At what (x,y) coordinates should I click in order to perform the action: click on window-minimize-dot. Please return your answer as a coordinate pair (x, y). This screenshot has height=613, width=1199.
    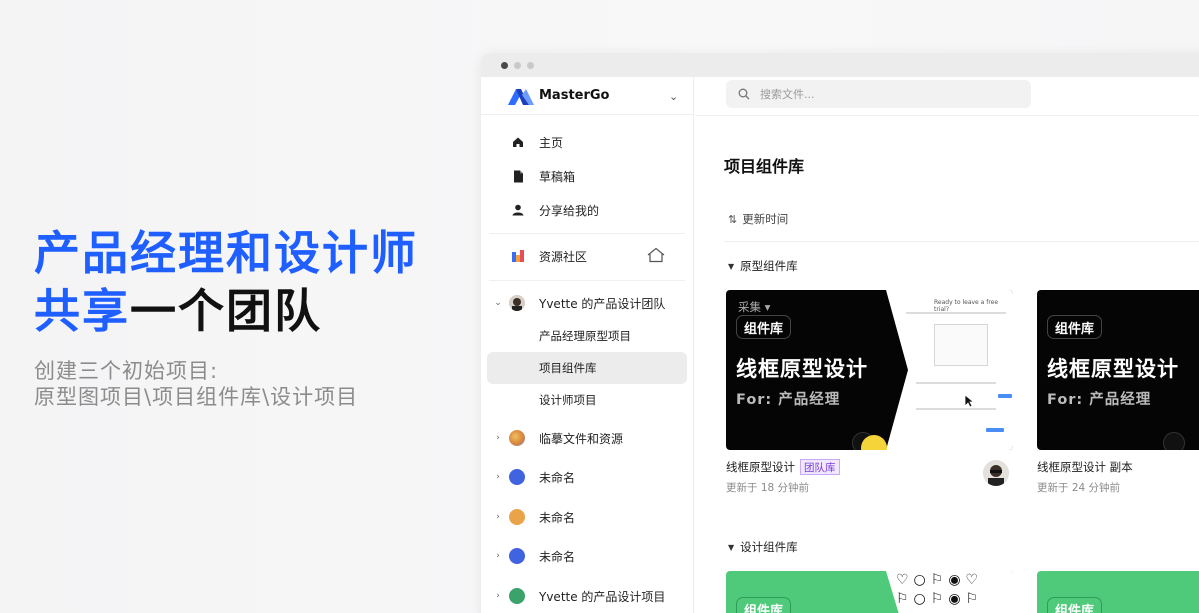
    Looking at the image, I should click on (517, 65).